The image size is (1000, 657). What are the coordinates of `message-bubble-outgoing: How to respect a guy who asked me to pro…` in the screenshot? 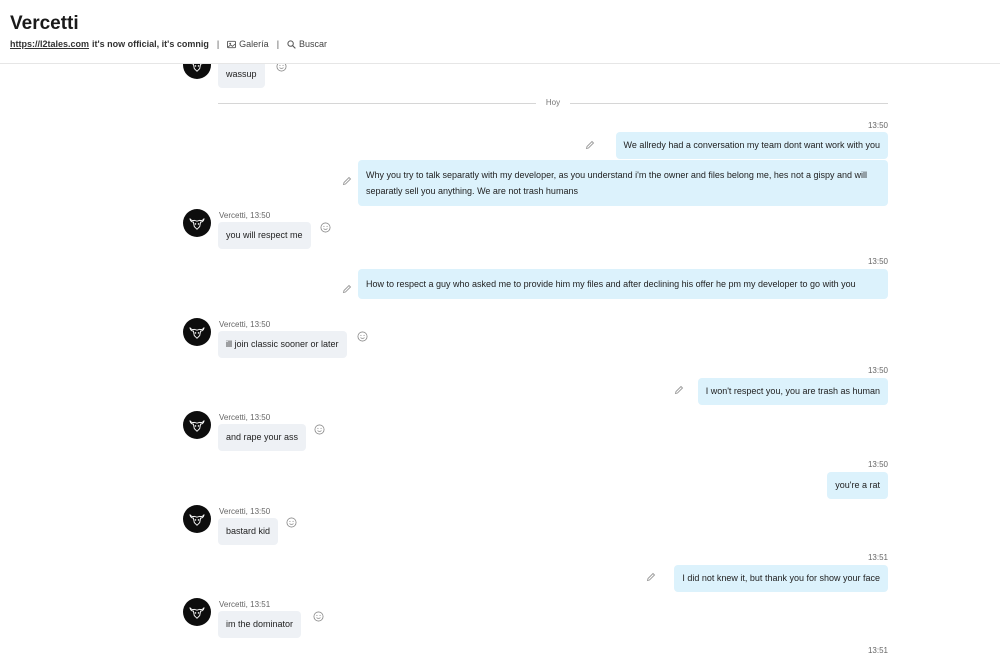 It's located at (623, 284).